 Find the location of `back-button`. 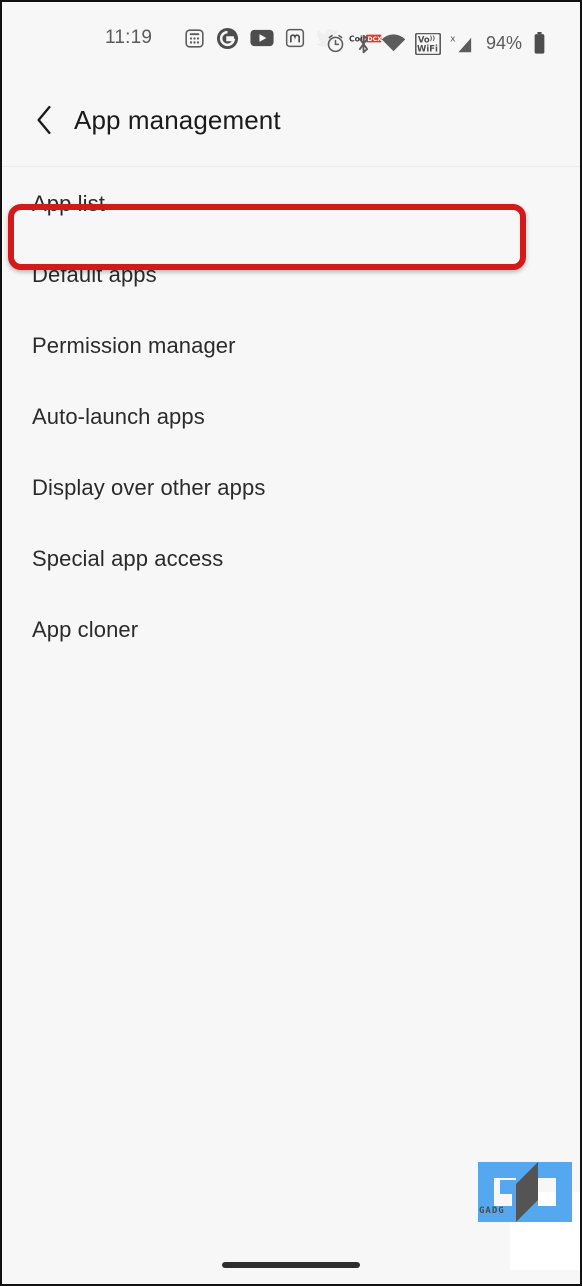

back-button is located at coordinates (44, 120).